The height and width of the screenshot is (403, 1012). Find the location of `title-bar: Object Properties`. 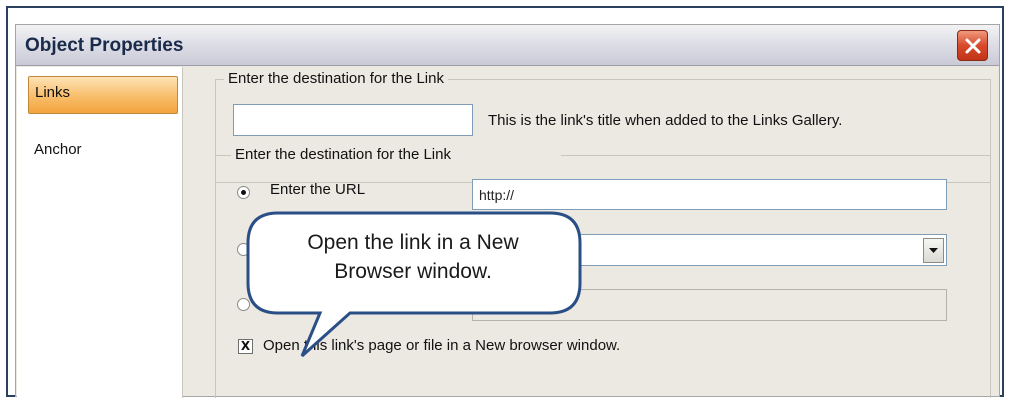

title-bar: Object Properties is located at coordinates (507, 45).